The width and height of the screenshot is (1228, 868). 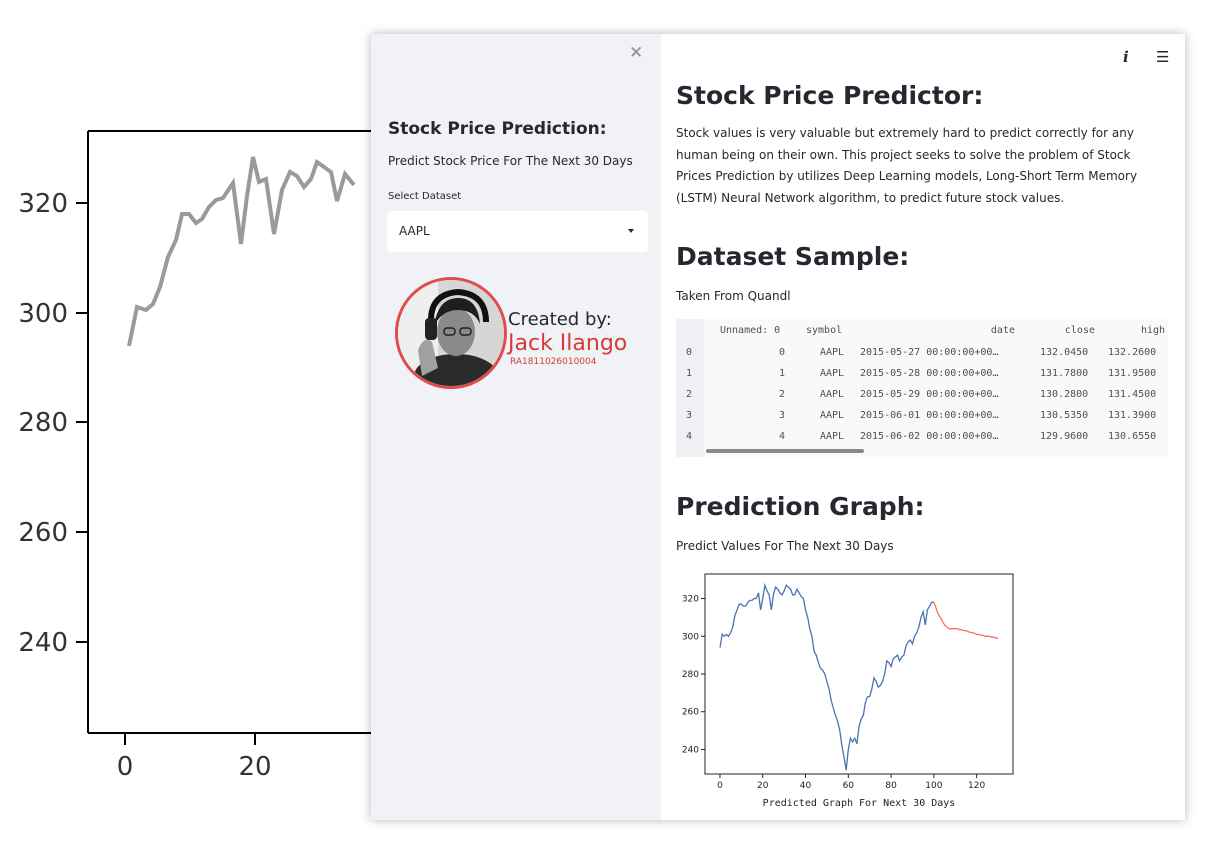 I want to click on table-cell: 1, so click(x=782, y=373).